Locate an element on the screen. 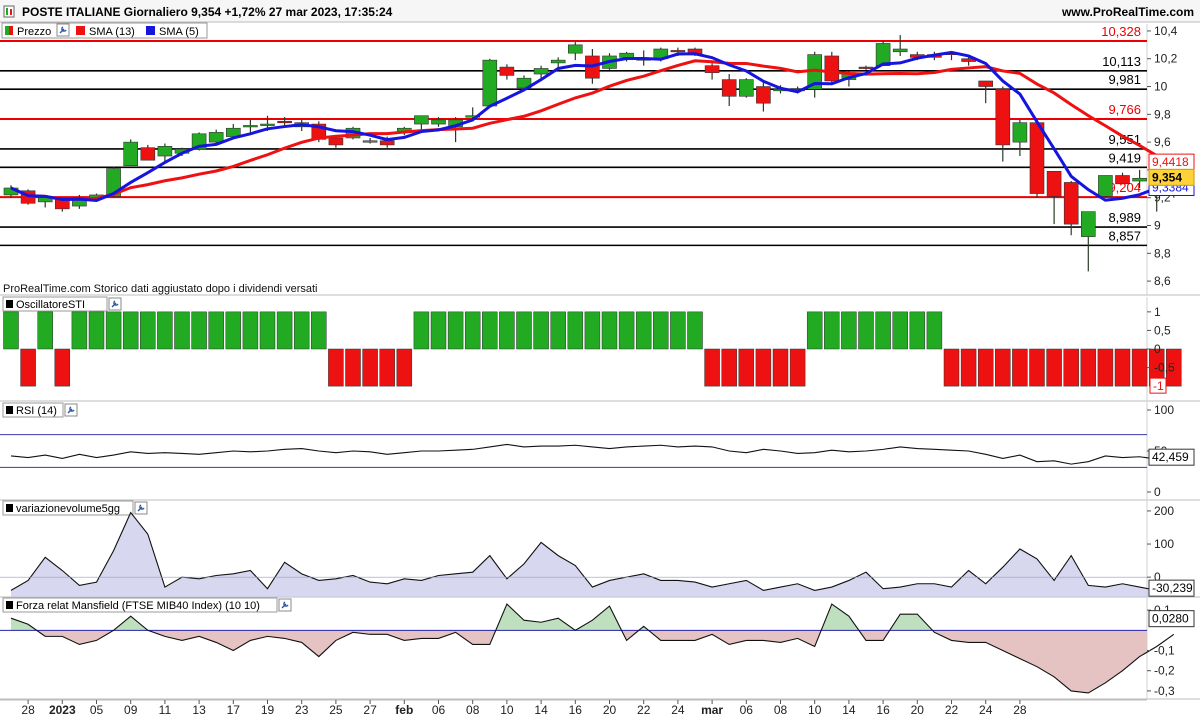 This screenshot has width=1200, height=720. y-tick-label: 9 is located at coordinates (1157, 226).